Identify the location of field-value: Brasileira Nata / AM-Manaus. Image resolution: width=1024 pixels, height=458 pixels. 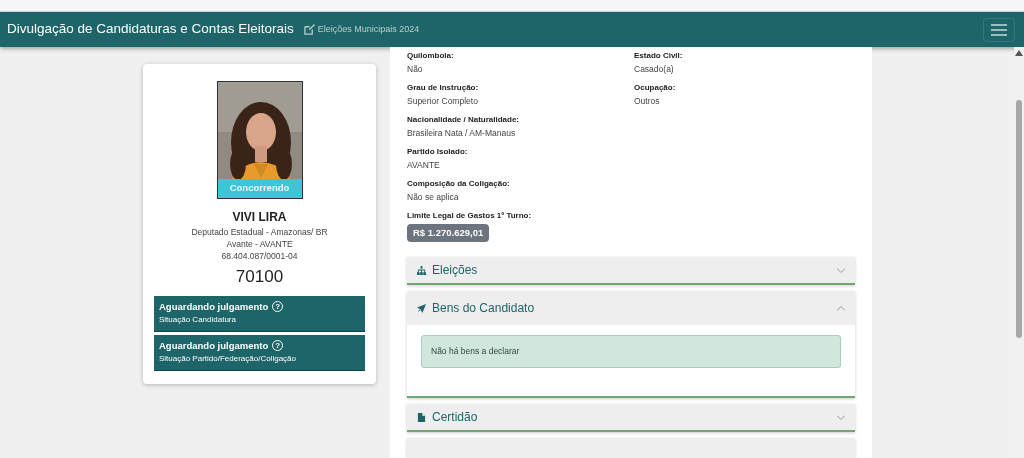
(462, 133).